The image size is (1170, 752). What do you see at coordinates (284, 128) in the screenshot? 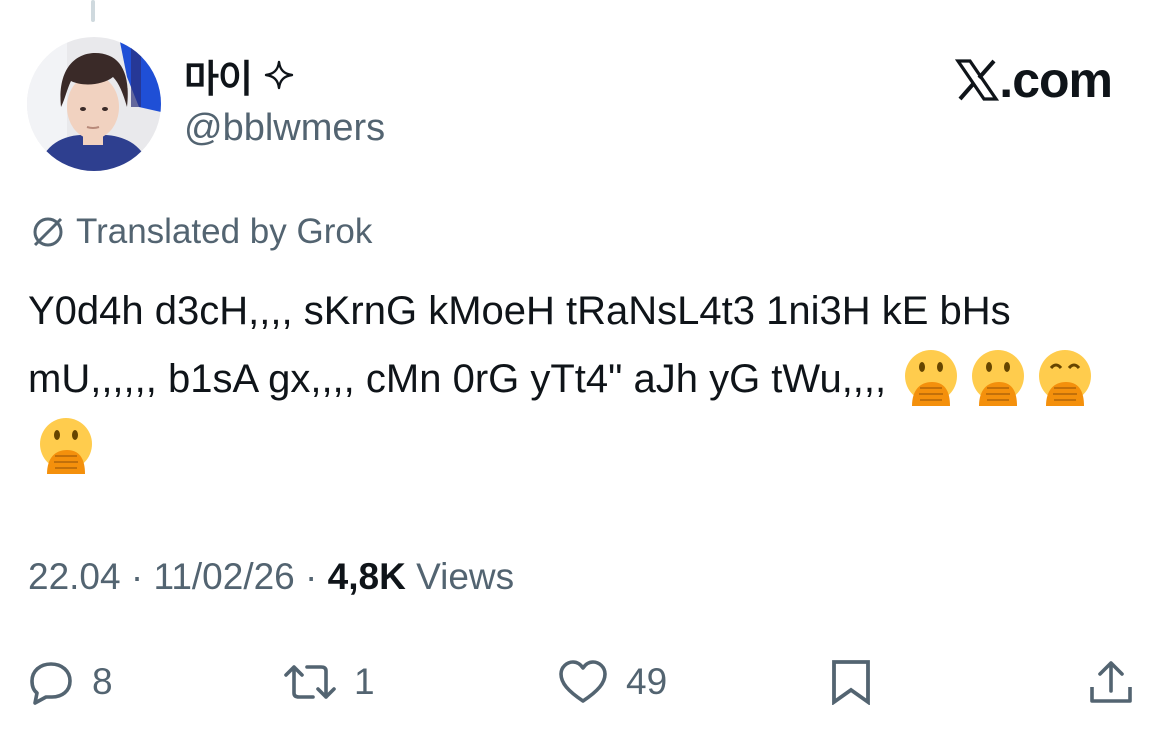
I see `author-handle: @bblwmers` at bounding box center [284, 128].